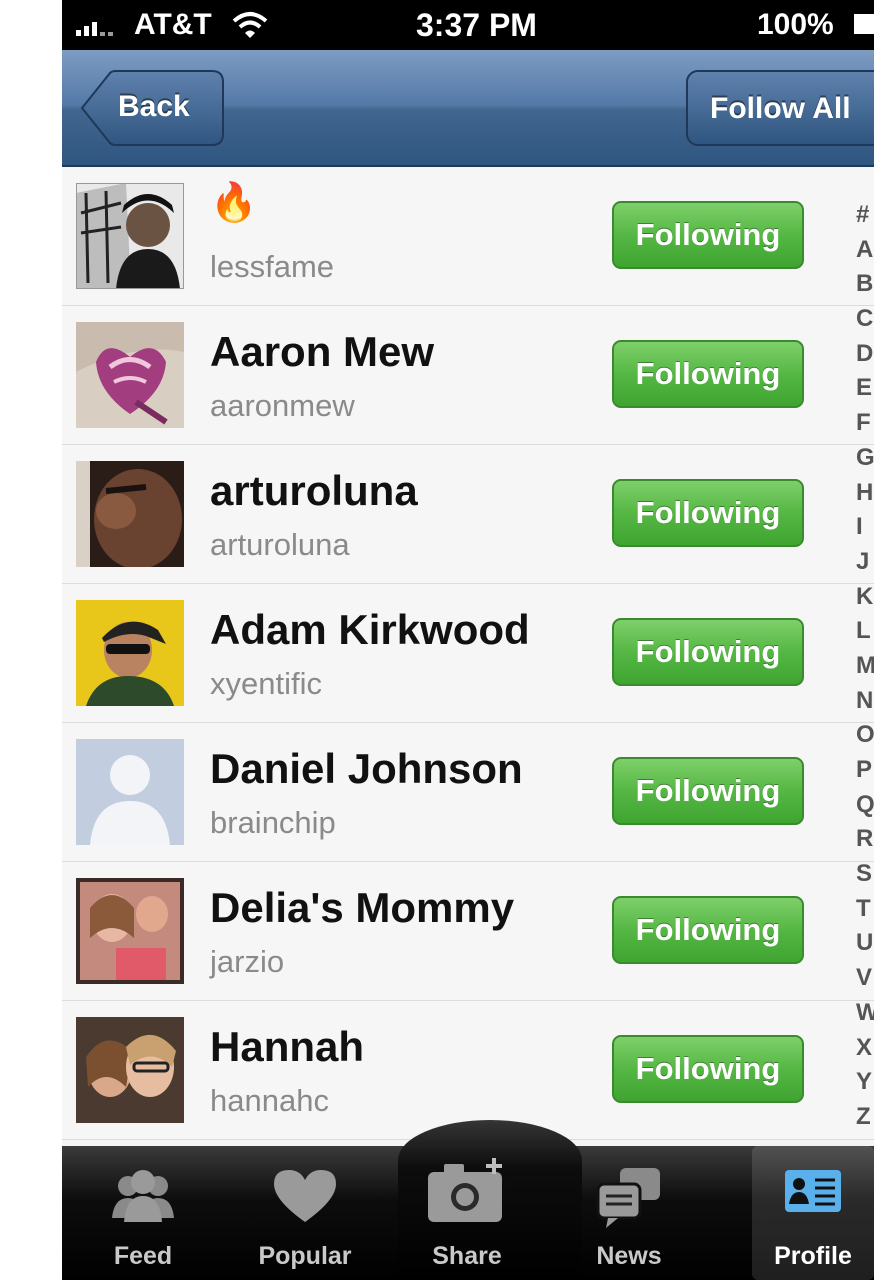  I want to click on index-letter: T, so click(865, 909).